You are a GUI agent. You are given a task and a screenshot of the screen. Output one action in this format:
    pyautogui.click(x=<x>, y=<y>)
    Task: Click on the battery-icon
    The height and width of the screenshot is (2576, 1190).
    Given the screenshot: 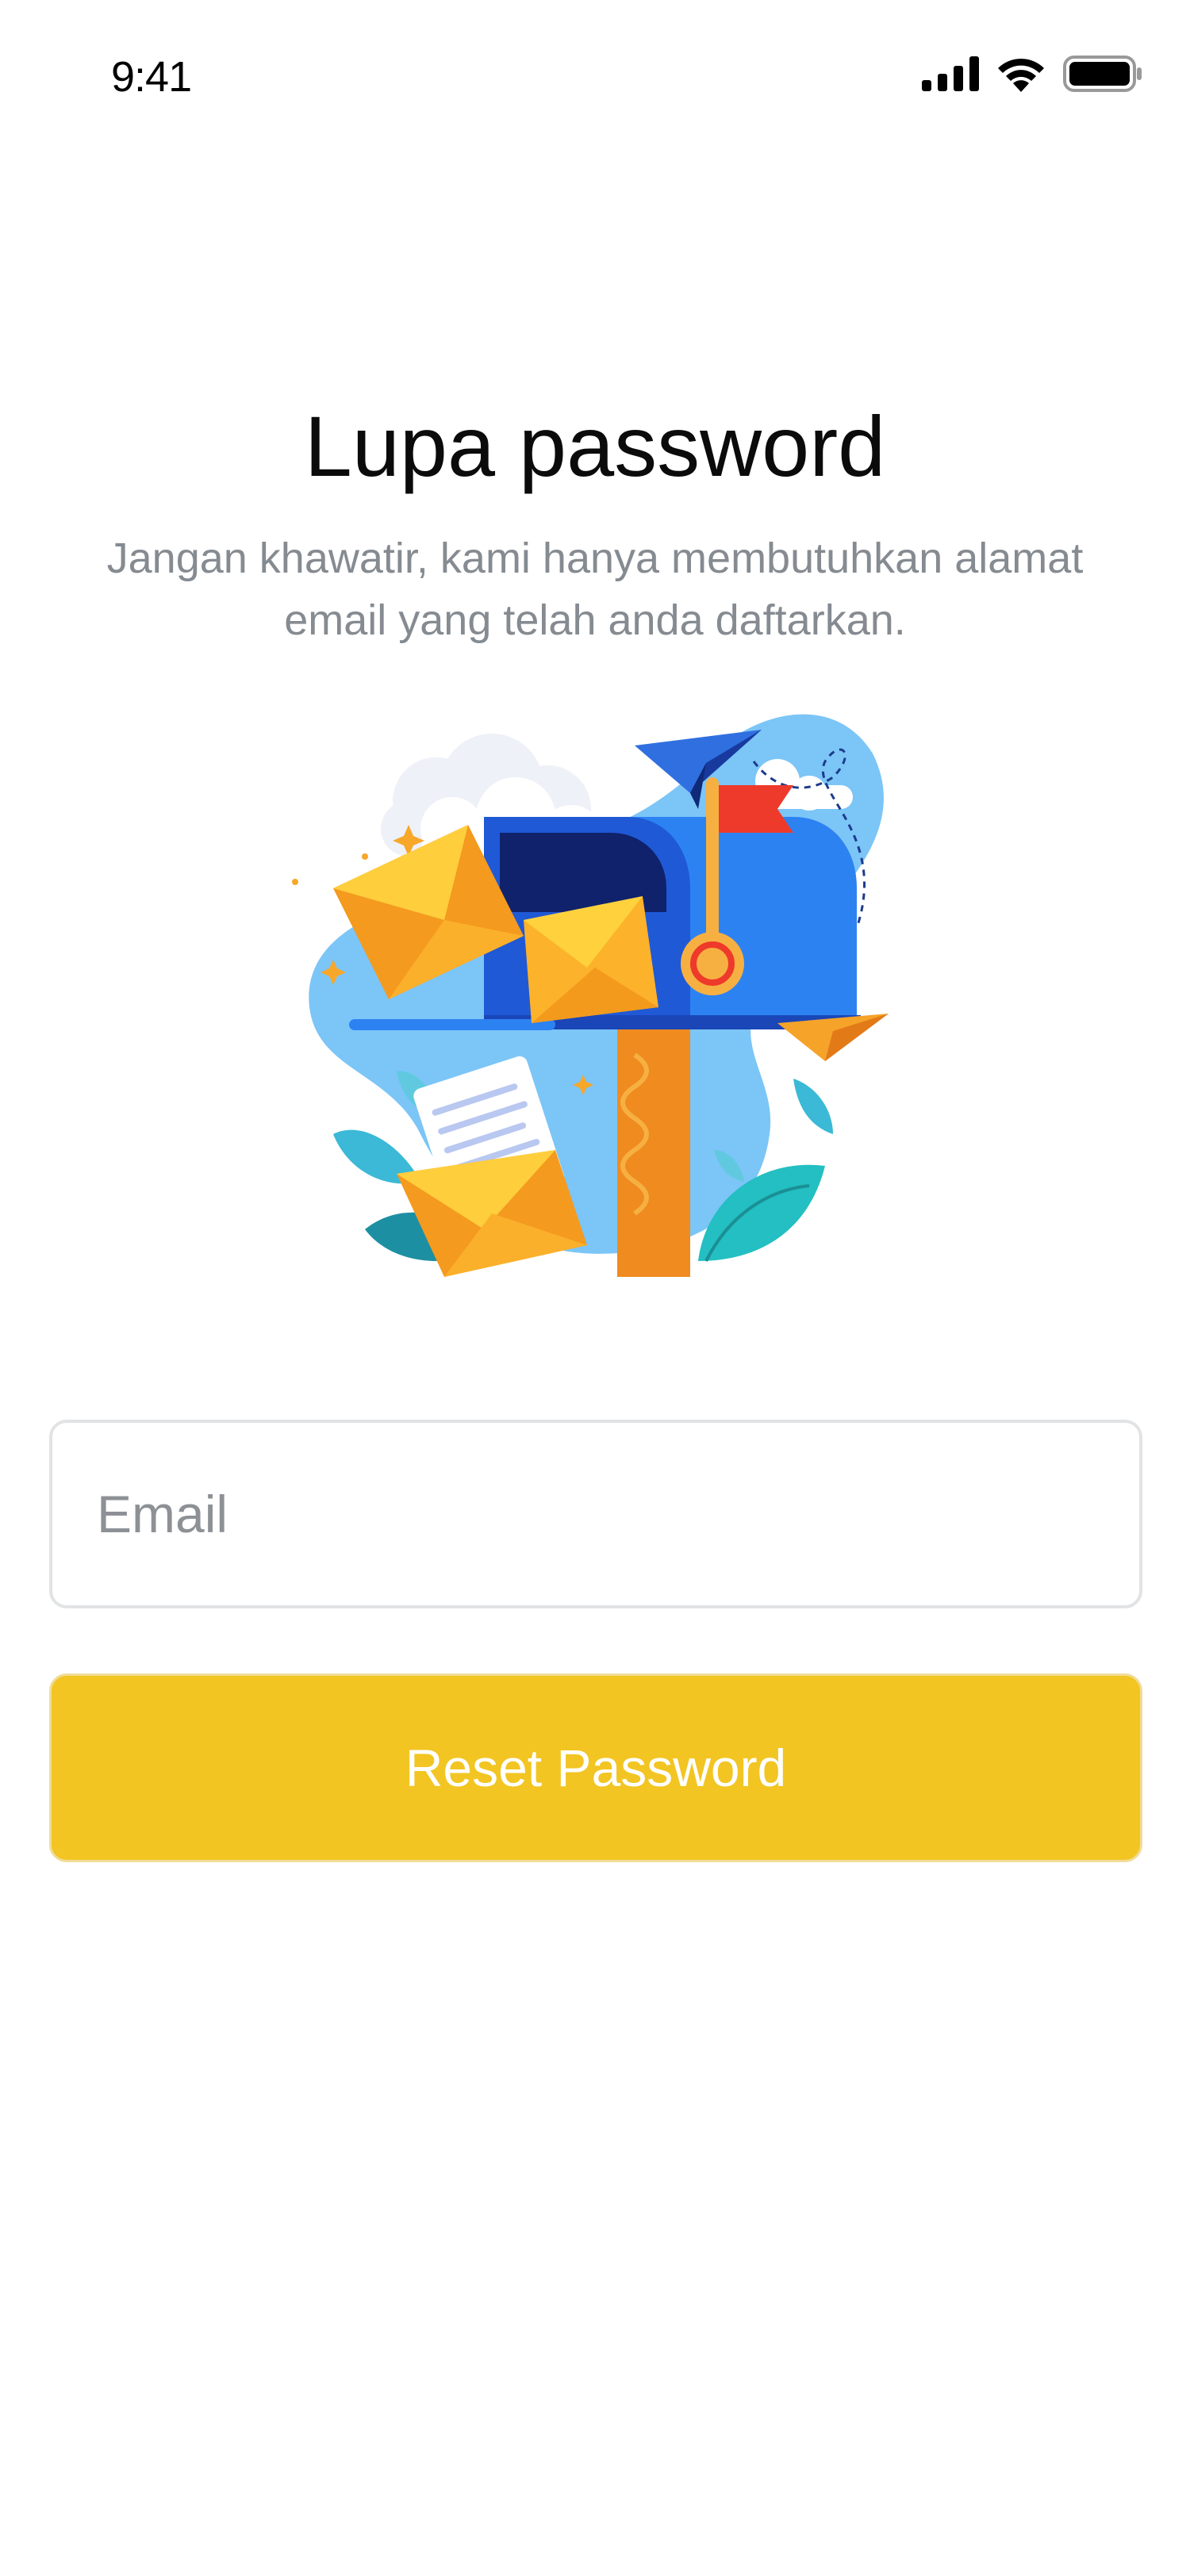 What is the action you would take?
    pyautogui.click(x=1102, y=74)
    